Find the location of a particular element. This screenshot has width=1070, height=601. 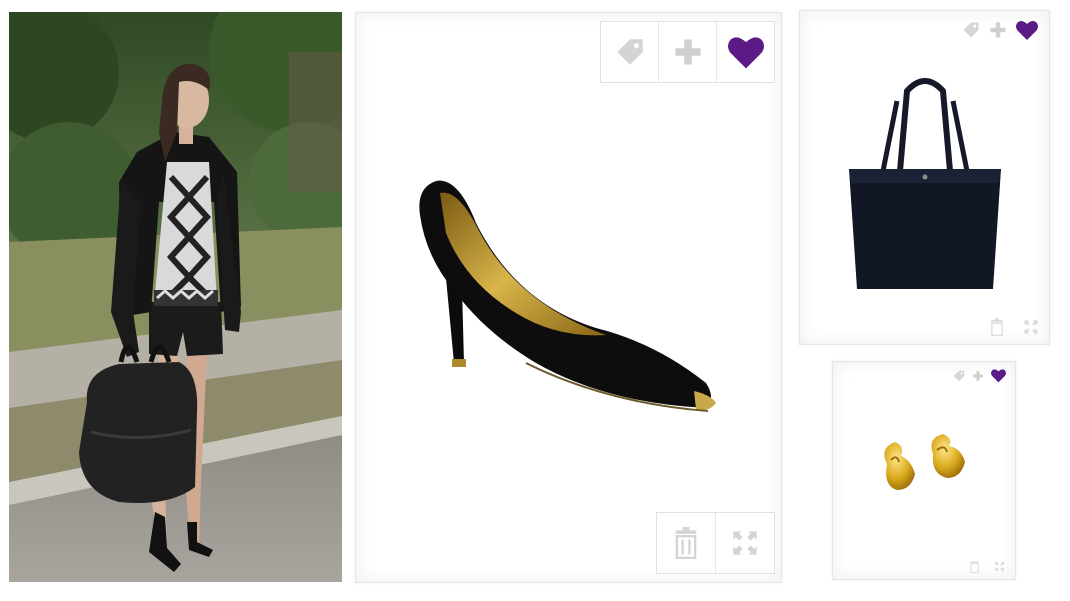

earrings-image is located at coordinates (924, 462).